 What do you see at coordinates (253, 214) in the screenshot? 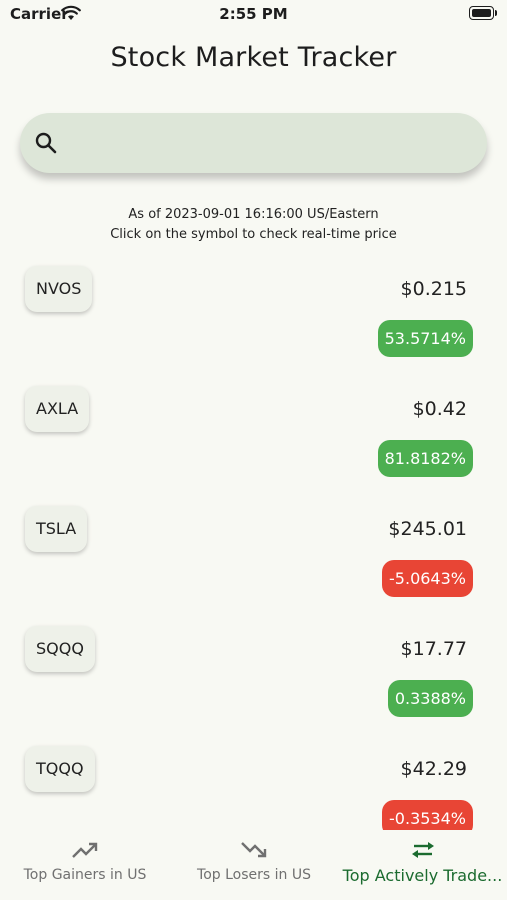
I see `as-of-timestamp: As of 2023-09-01 16:16:00 US/Eastern` at bounding box center [253, 214].